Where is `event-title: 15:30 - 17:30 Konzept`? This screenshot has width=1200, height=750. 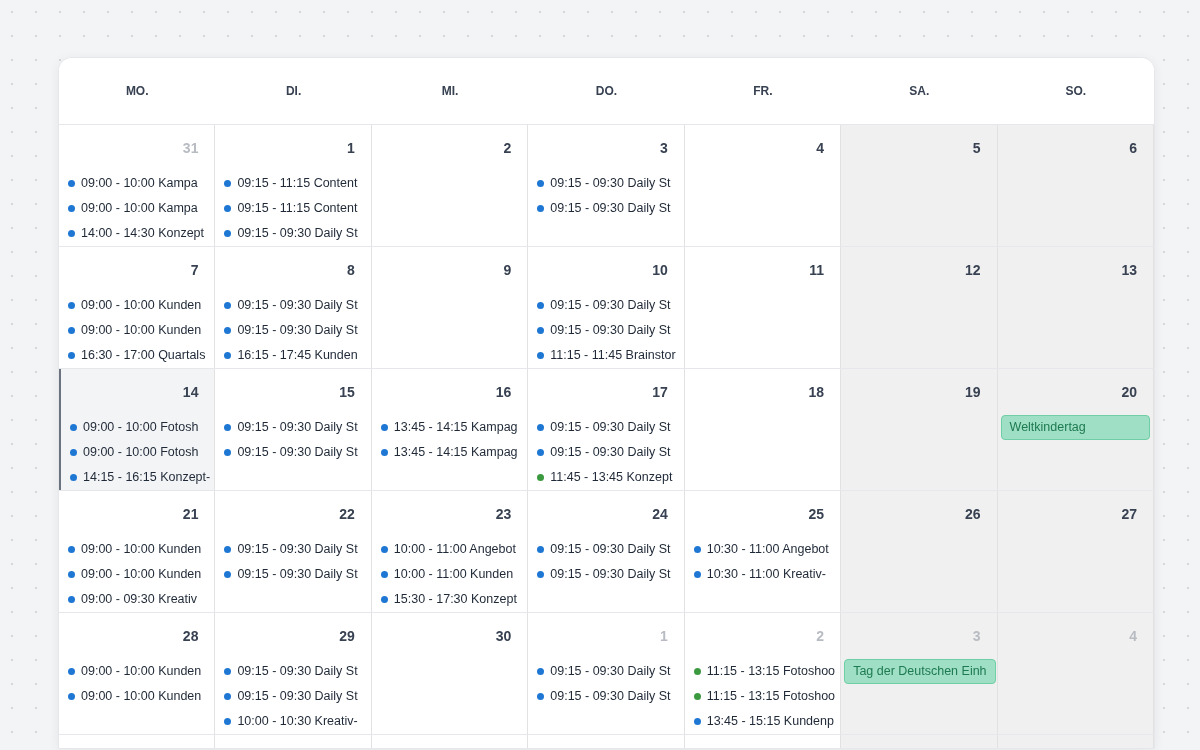
event-title: 15:30 - 17:30 Konzept is located at coordinates (455, 599).